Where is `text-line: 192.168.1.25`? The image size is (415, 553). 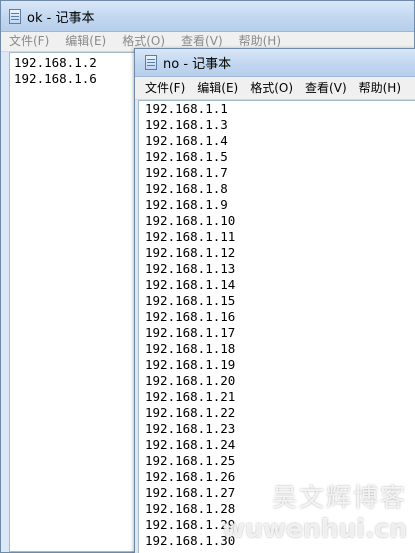
text-line: 192.168.1.25 is located at coordinates (190, 460).